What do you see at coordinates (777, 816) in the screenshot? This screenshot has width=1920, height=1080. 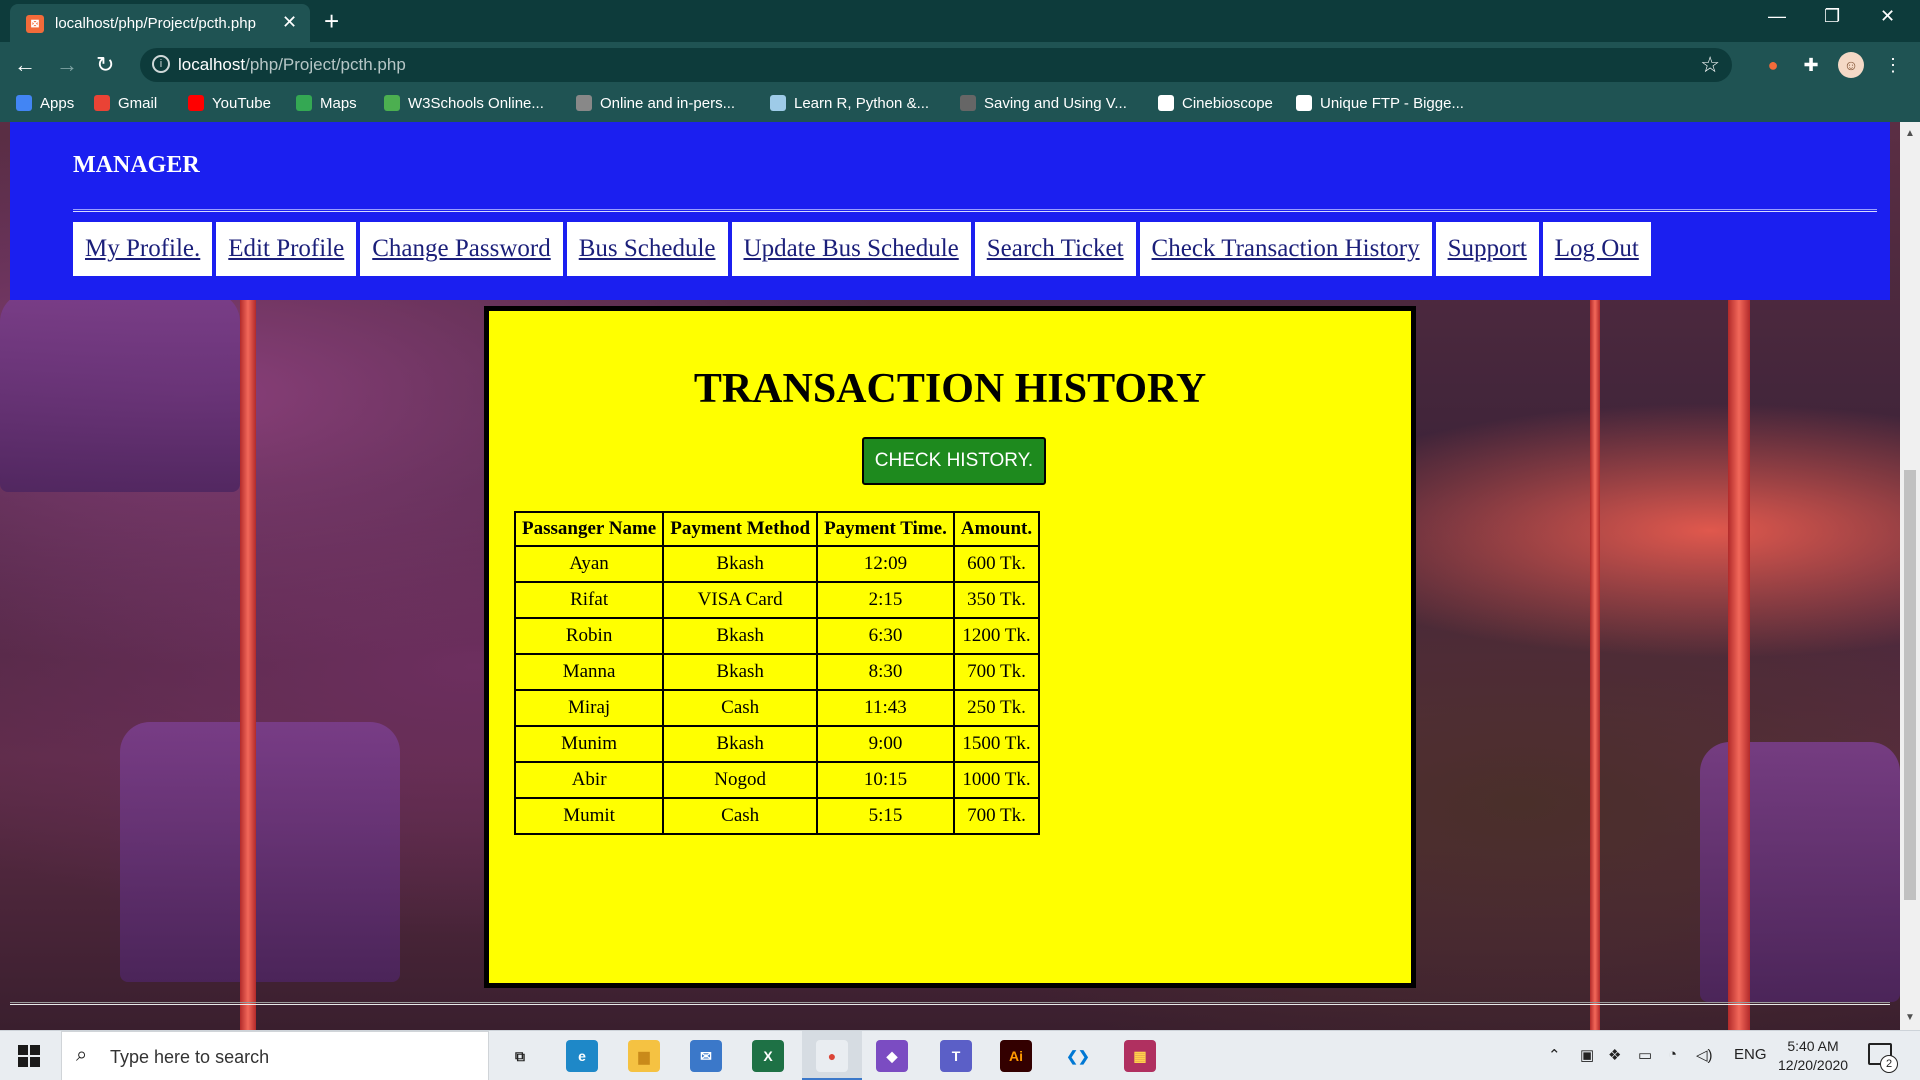 I see `table-row: Mumit Cash 5:15 700 Tk.` at bounding box center [777, 816].